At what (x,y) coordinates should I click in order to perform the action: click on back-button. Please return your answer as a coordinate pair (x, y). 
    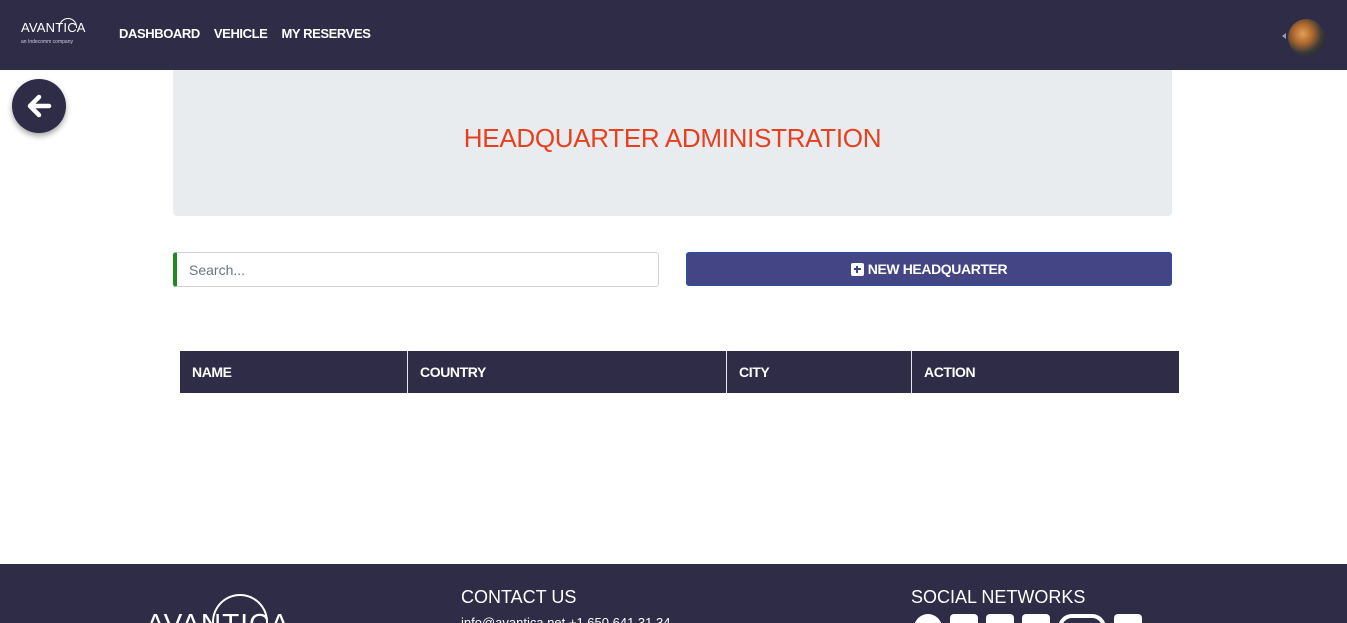
    Looking at the image, I should click on (39, 106).